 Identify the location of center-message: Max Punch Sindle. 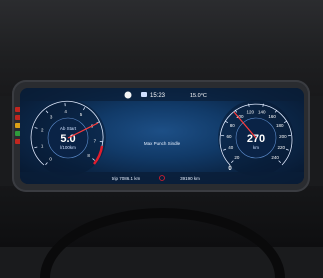
(162, 143).